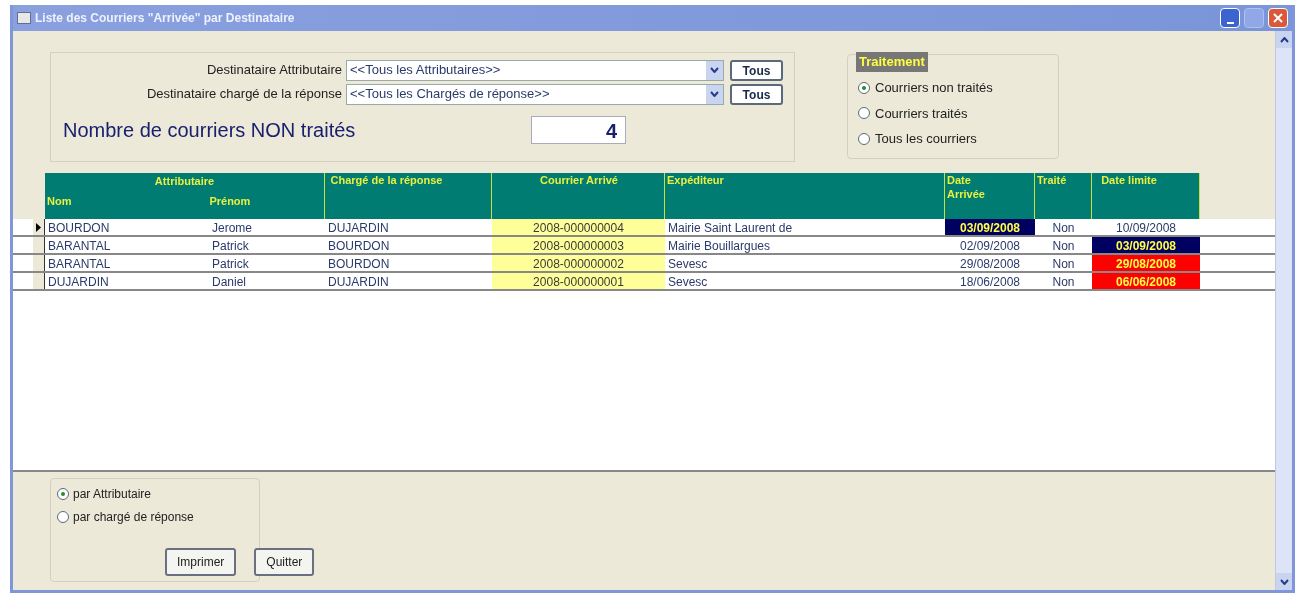  Describe the element at coordinates (408, 196) in the screenshot. I see `column-header: Chargé de la réponse` at that location.